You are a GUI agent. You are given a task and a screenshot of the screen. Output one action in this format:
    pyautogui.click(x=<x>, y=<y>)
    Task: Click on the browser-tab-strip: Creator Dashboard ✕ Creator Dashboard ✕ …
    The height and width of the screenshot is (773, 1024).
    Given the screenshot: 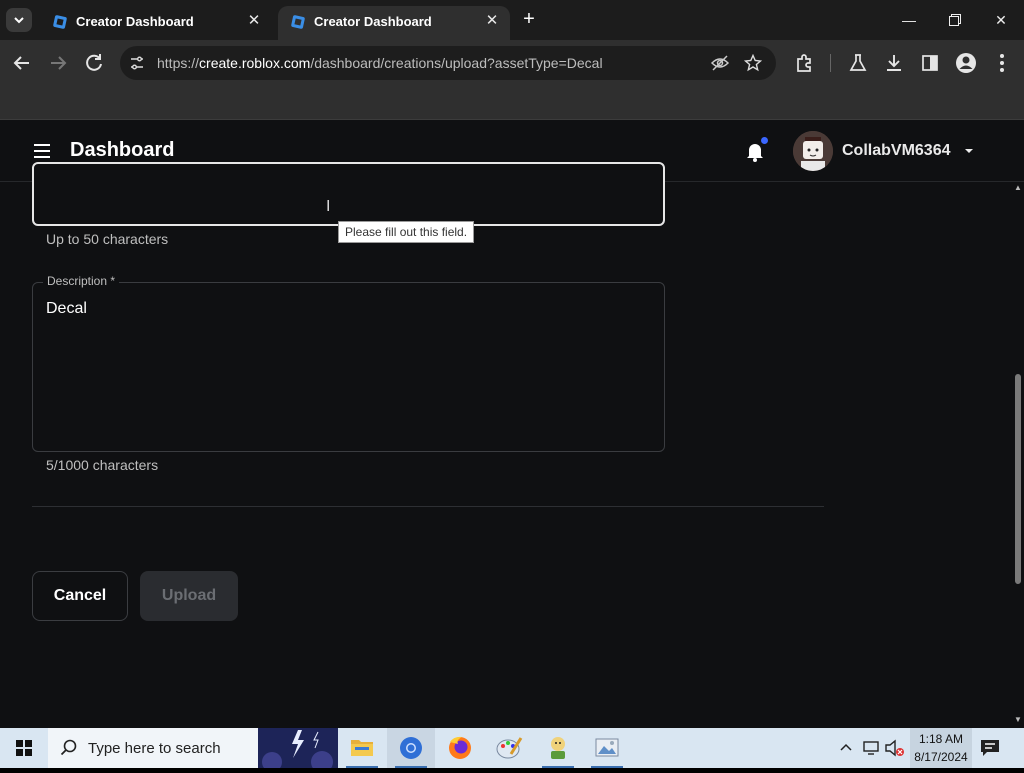 What is the action you would take?
    pyautogui.click(x=512, y=20)
    